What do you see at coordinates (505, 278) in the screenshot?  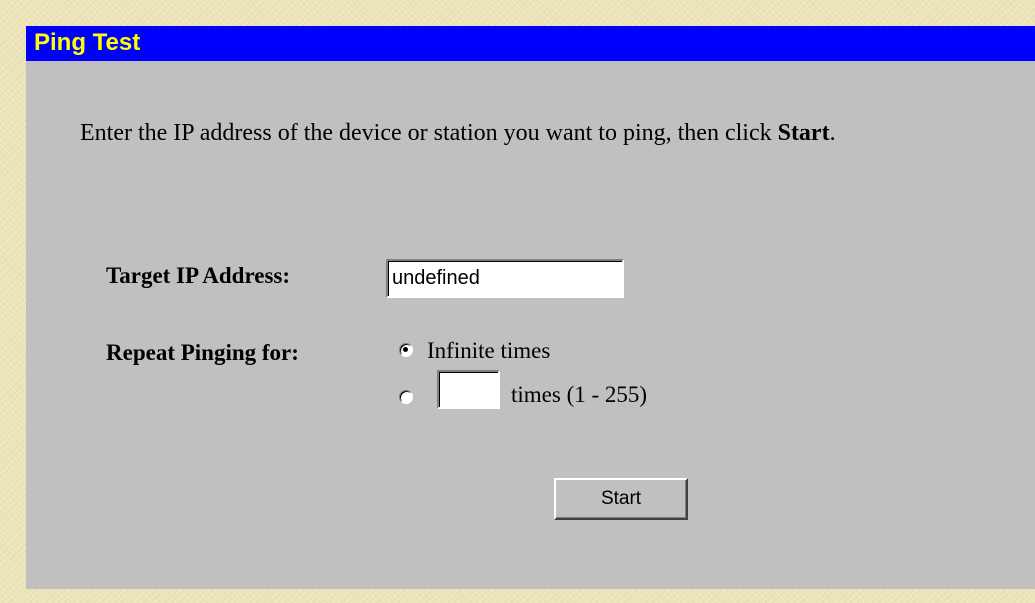 I see `target-ip-input` at bounding box center [505, 278].